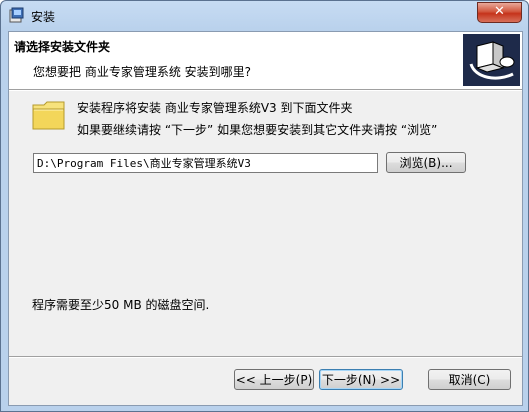  What do you see at coordinates (62, 47) in the screenshot?
I see `page-title: 请选择安装文件夹` at bounding box center [62, 47].